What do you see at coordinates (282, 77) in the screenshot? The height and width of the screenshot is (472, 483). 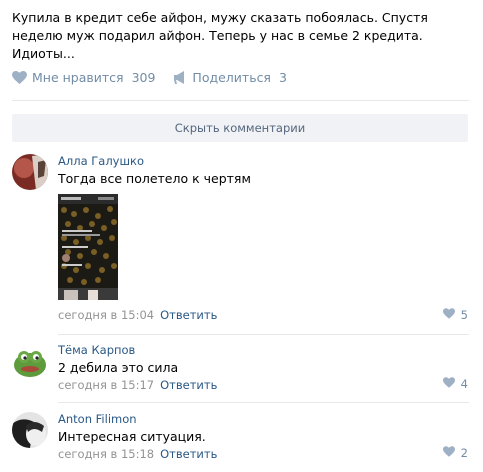 I see `share-count: 3` at bounding box center [282, 77].